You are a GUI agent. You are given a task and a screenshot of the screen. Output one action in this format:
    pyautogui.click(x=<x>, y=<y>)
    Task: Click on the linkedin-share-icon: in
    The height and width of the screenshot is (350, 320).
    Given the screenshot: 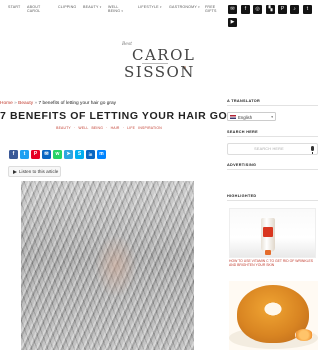 What is the action you would take?
    pyautogui.click(x=90, y=154)
    